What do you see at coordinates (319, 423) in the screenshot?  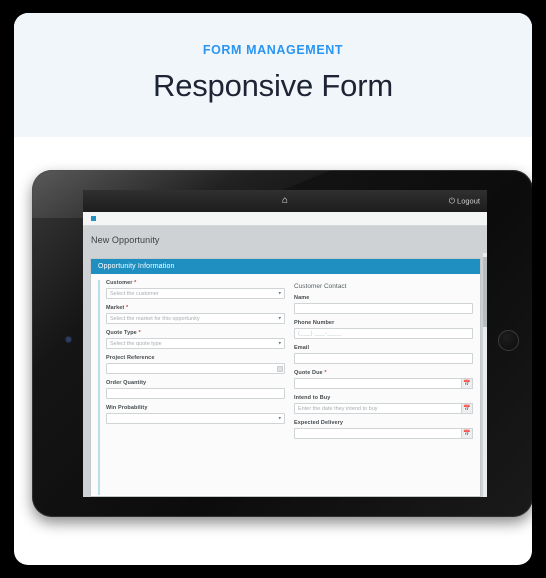 I see `label-expected-delivery: Expected Delivery` at bounding box center [319, 423].